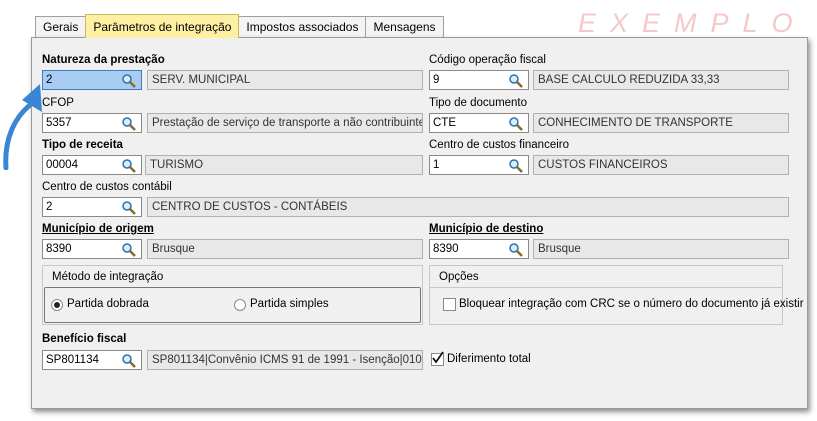 Image resolution: width=817 pixels, height=421 pixels. I want to click on beneficio-code-input: SP801134, so click(92, 360).